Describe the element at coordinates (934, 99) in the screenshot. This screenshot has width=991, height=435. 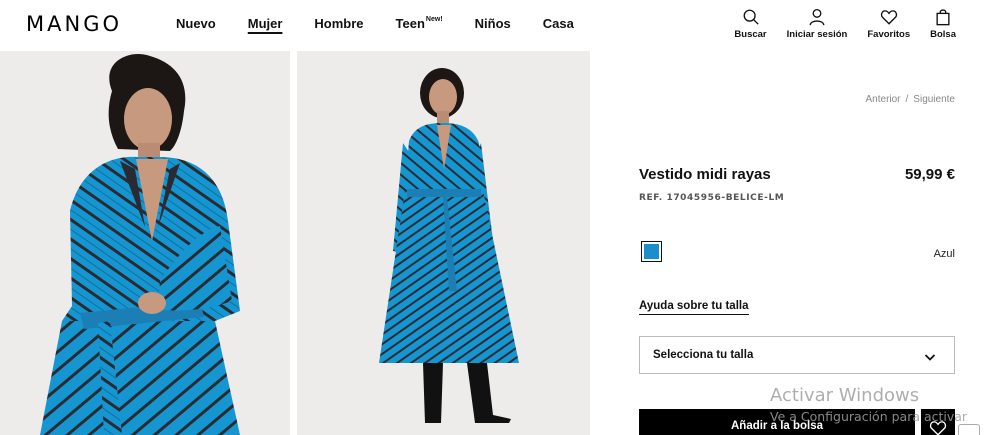
I see `next-link: Siguiente` at that location.